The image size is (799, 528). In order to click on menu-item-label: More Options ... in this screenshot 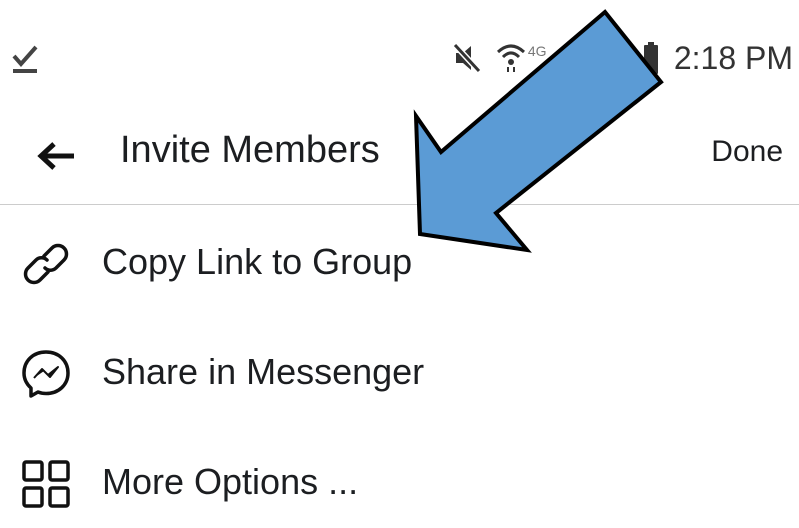, I will do `click(230, 481)`.